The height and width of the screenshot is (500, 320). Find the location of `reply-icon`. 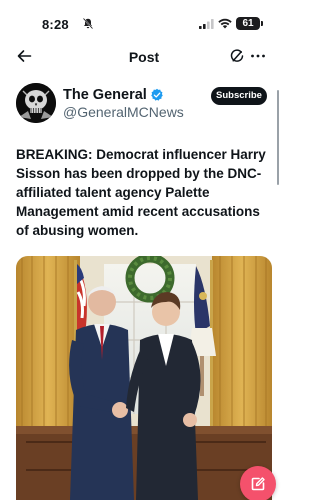

reply-icon is located at coordinates (237, 56).